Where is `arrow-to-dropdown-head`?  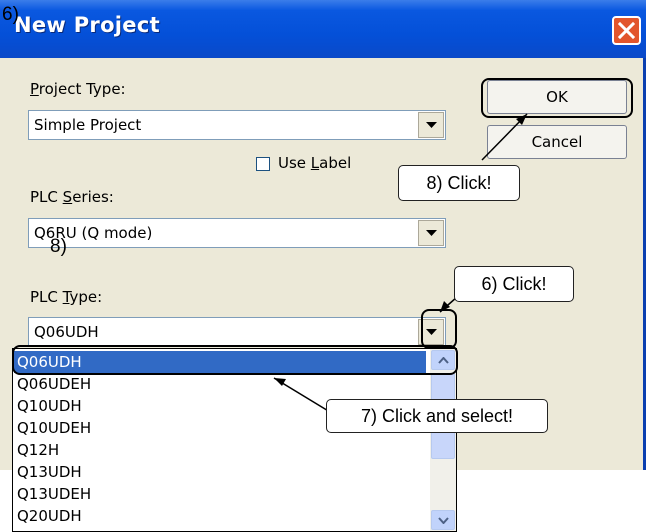
arrow-to-dropdown-head is located at coordinates (445, 306).